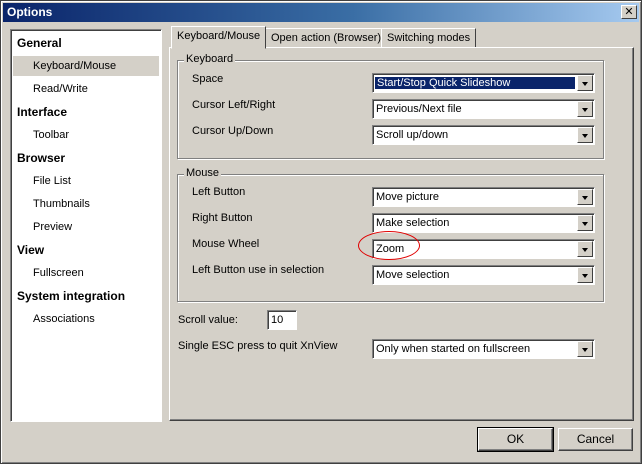 The width and height of the screenshot is (642, 464). Describe the element at coordinates (86, 273) in the screenshot. I see `sidebar-item-fullscreen: Fullscreen` at that location.